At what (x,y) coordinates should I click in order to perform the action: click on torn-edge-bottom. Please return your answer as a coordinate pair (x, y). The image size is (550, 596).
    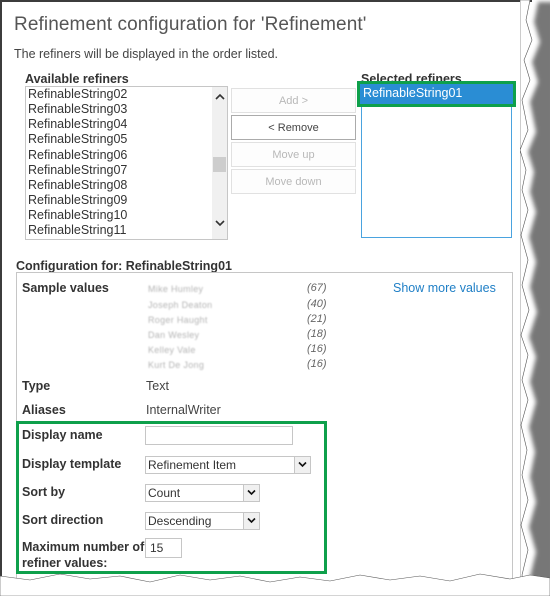
    Looking at the image, I should click on (275, 584).